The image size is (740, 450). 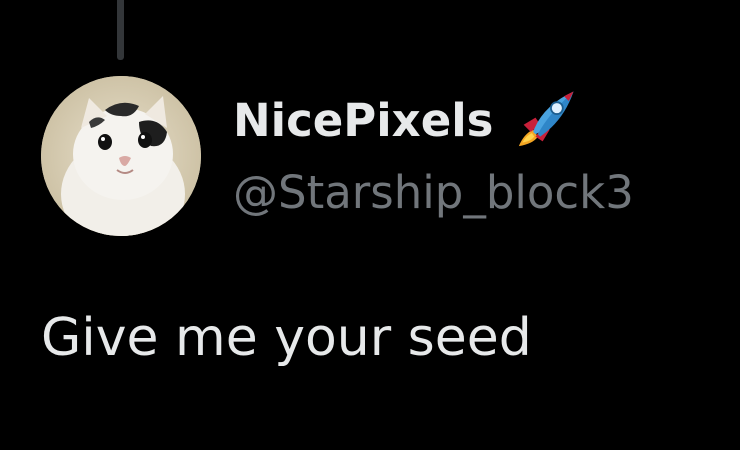 What do you see at coordinates (286, 338) in the screenshot?
I see `tweet-text: Give me your seed` at bounding box center [286, 338].